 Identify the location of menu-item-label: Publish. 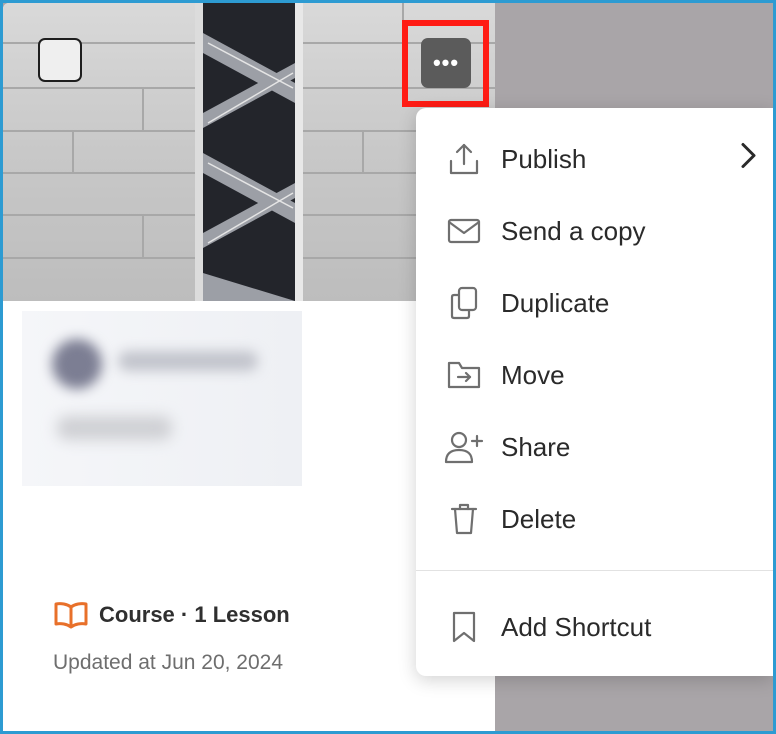
(544, 158).